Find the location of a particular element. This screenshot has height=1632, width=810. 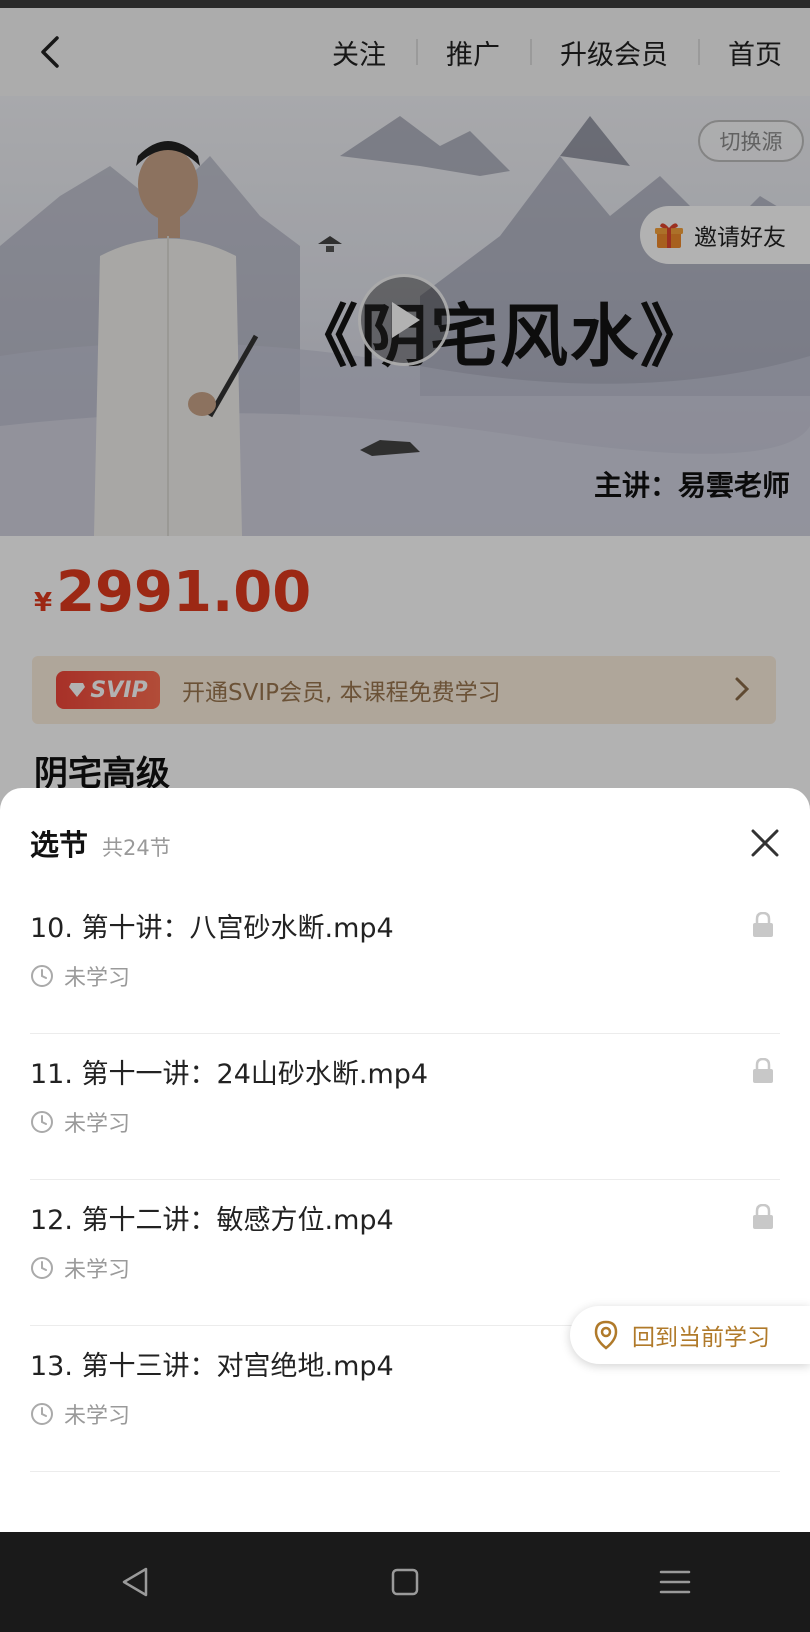

lesson-item: 12. 第十二讲：敏感方位.mp4 未学习 is located at coordinates (405, 1253).